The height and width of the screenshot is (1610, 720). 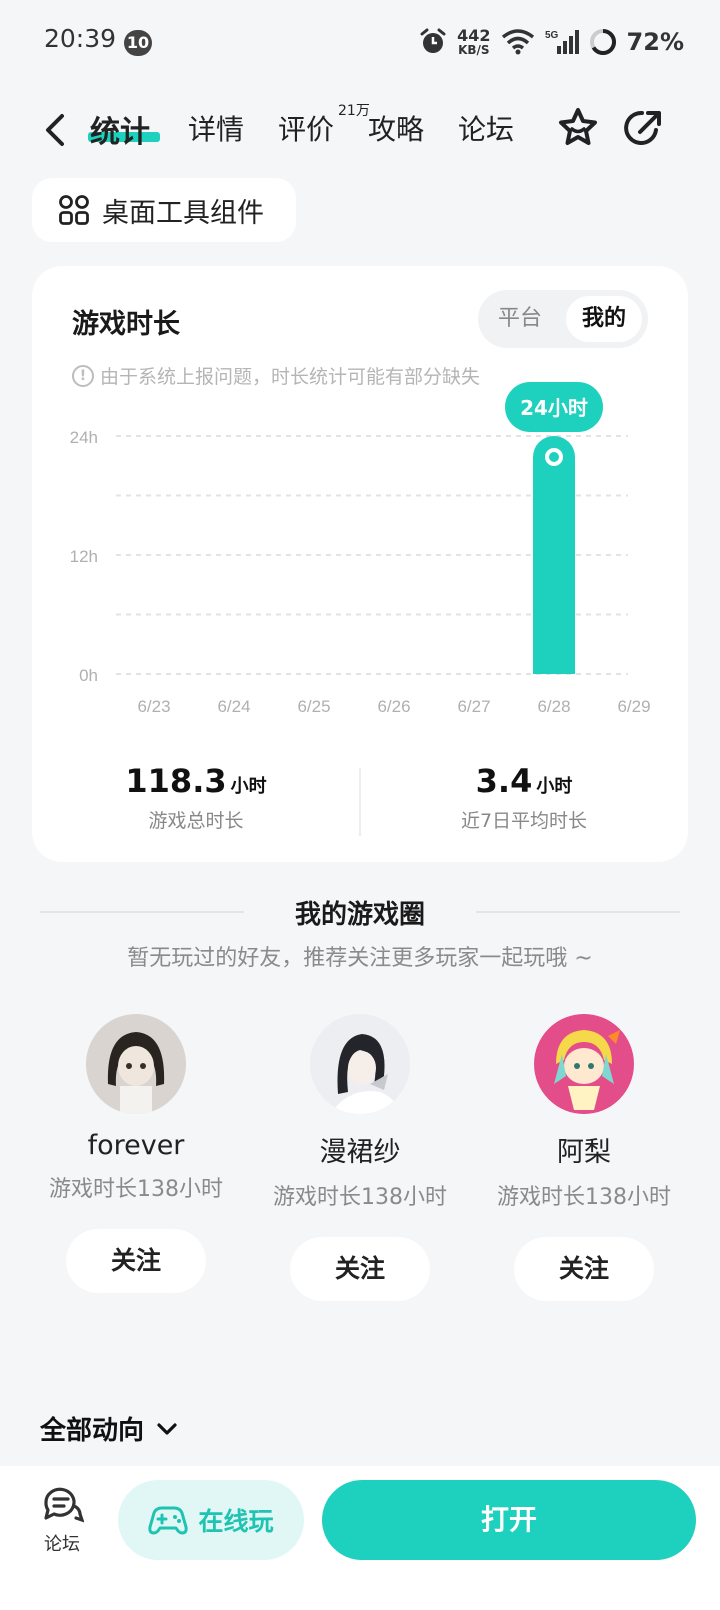 I want to click on total-playtime-value: 118.3, so click(x=176, y=781).